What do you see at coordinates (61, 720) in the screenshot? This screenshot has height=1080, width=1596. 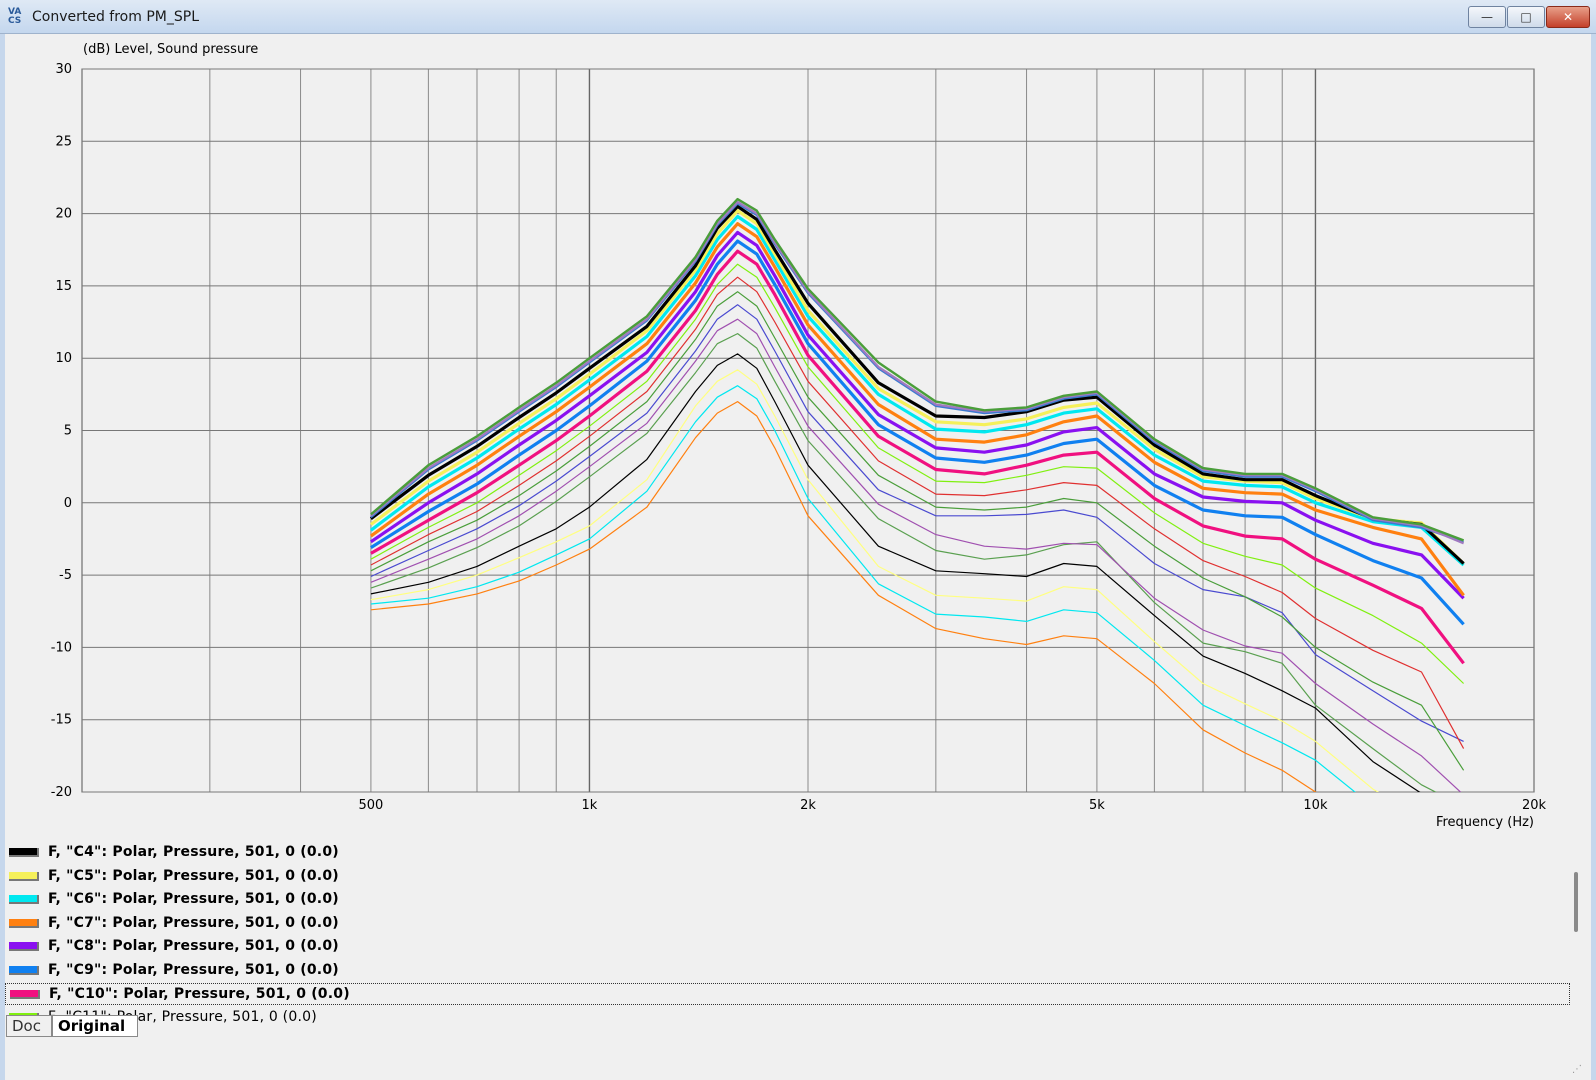 I see `y-tick-label: -15` at bounding box center [61, 720].